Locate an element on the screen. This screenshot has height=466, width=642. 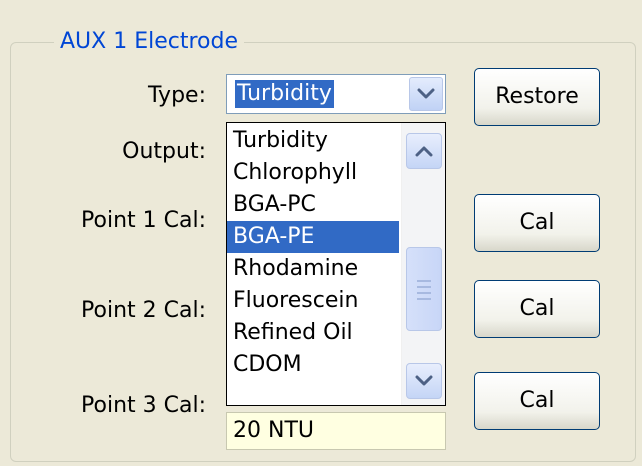
type-option-fluorescein: Fluorescein is located at coordinates (313, 301).